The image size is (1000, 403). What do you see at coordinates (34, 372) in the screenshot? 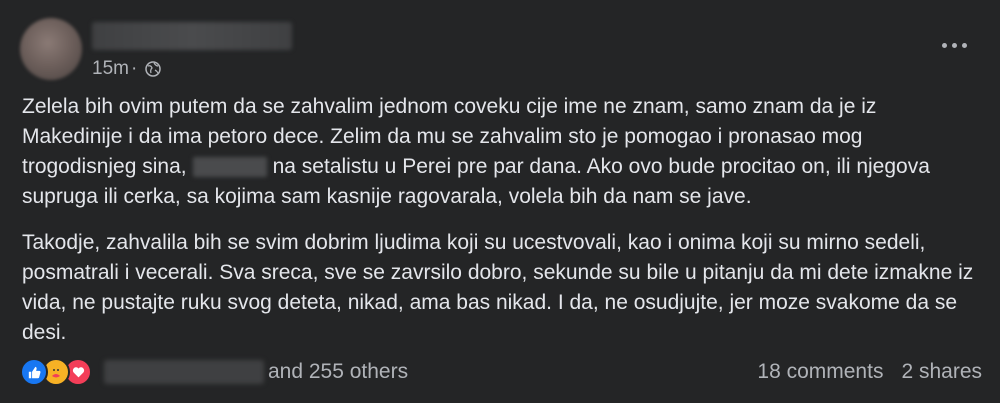
I see `like-icon` at bounding box center [34, 372].